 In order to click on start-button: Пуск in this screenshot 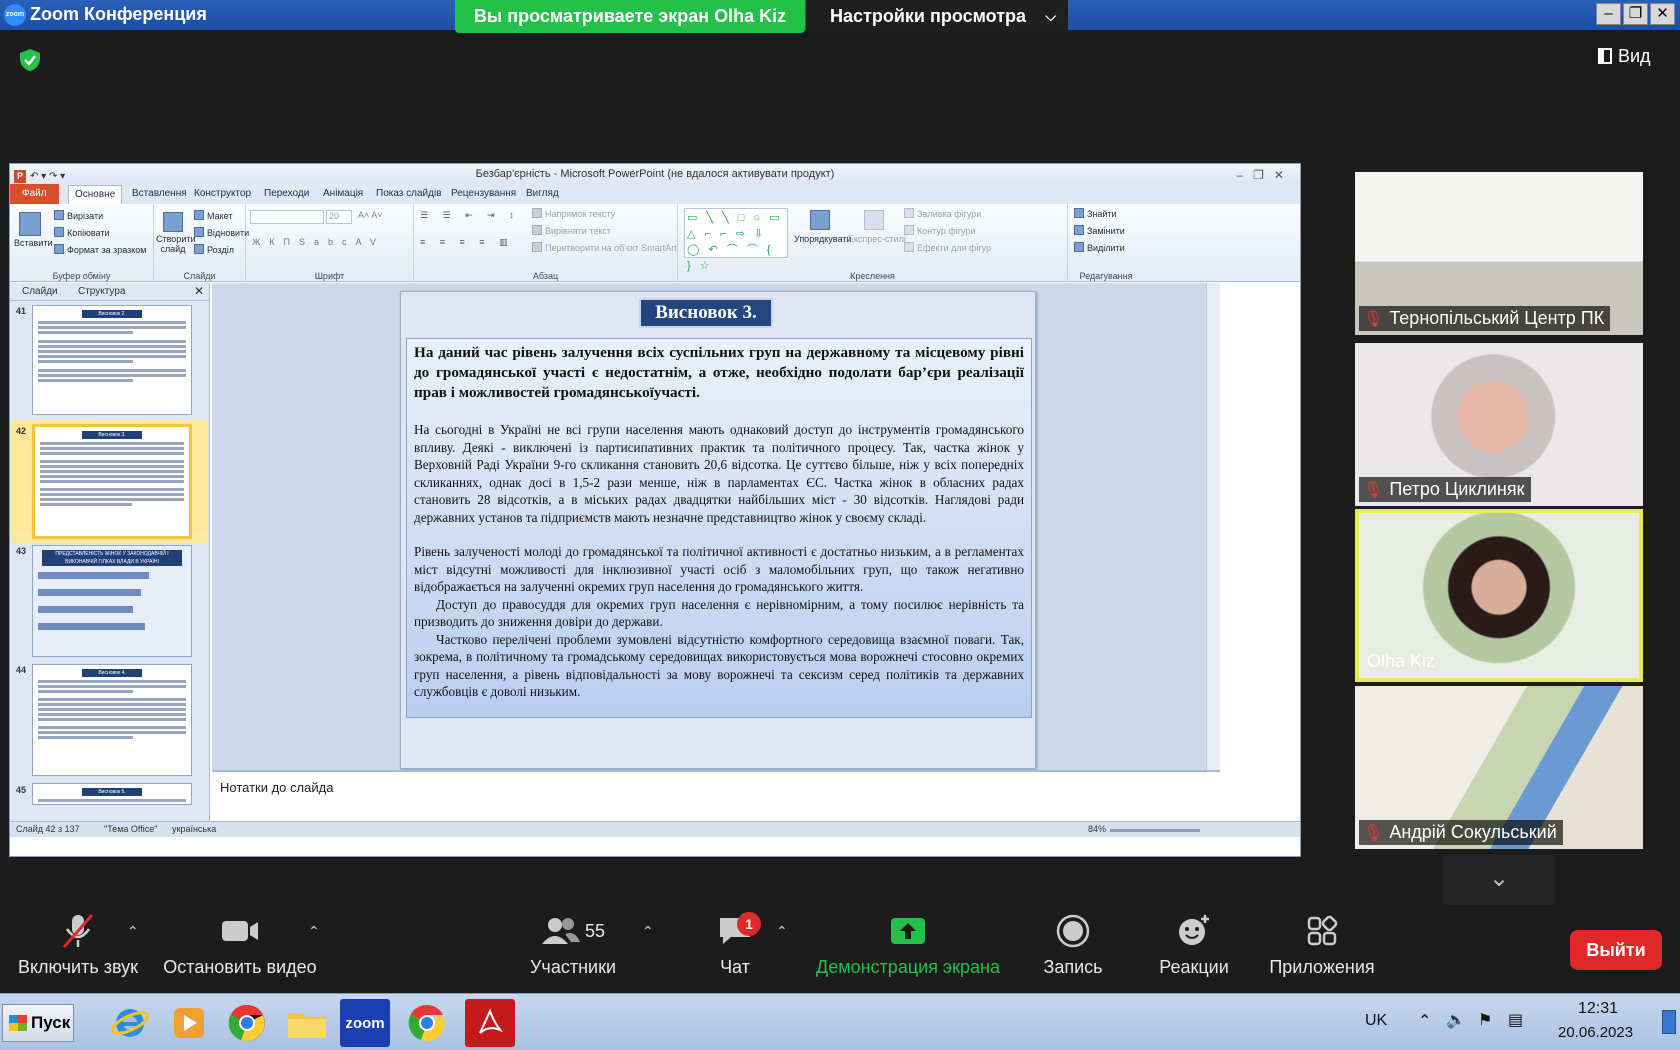, I will do `click(38, 1023)`.